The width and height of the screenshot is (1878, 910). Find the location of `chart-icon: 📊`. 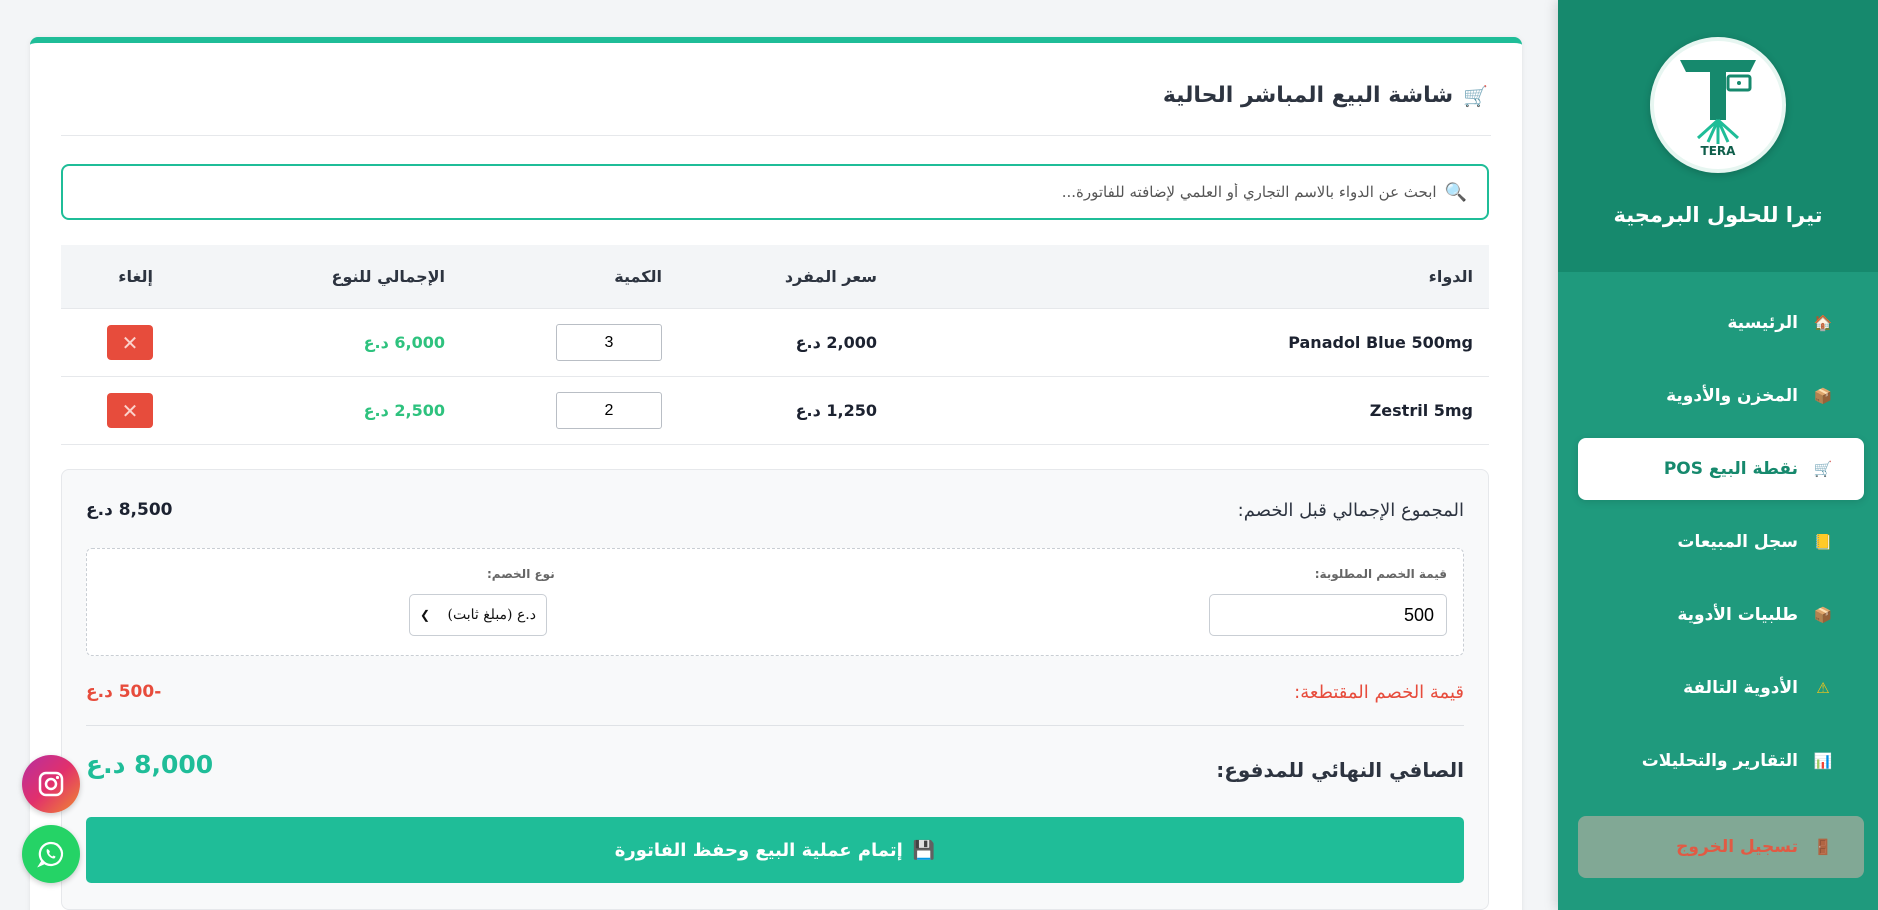

chart-icon: 📊 is located at coordinates (1823, 761).